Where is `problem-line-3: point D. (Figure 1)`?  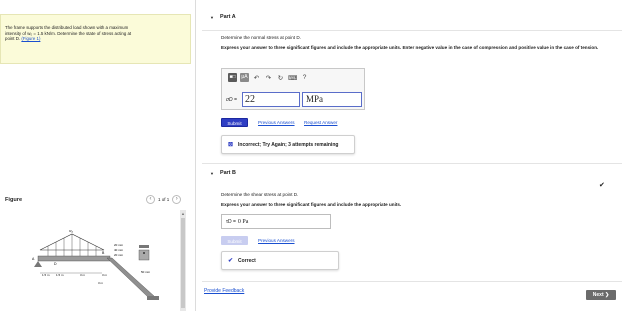
problem-line-3: point D. (Figure 1) is located at coordinates (95, 39).